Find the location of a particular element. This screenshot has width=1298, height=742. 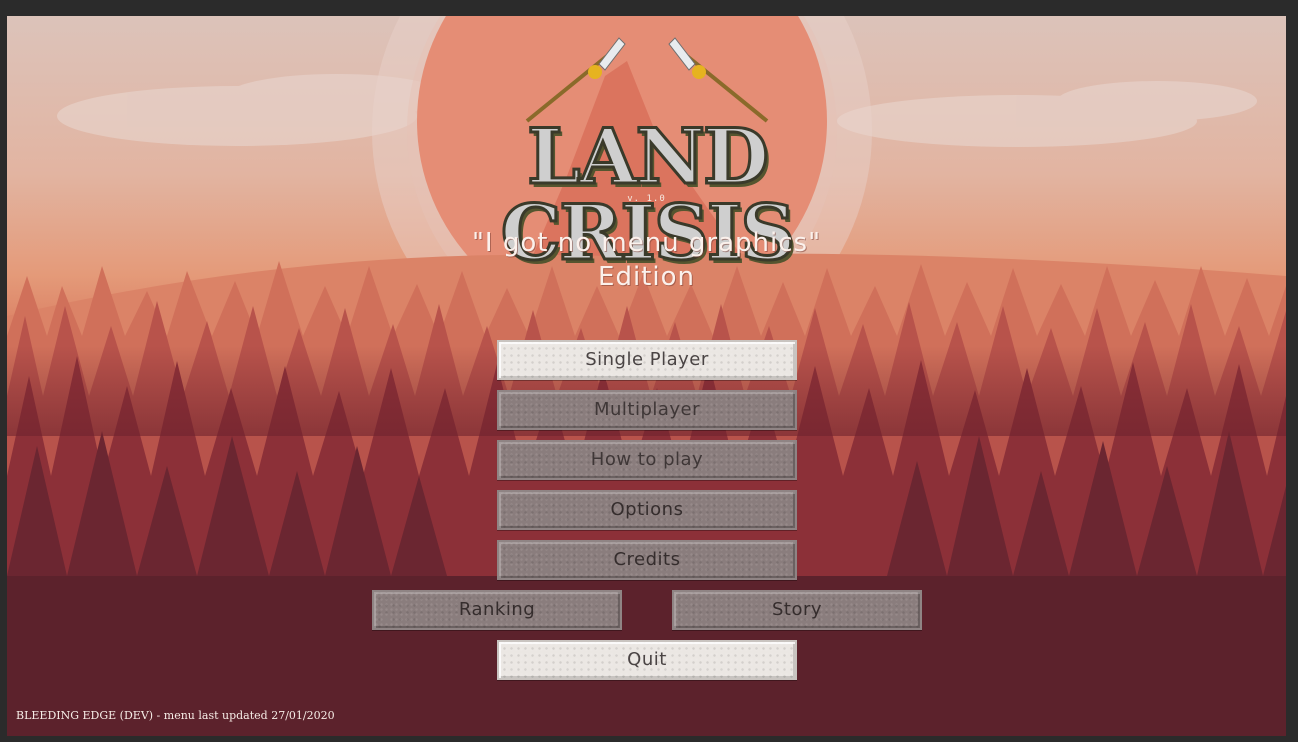

credits-button: Credits is located at coordinates (647, 560).